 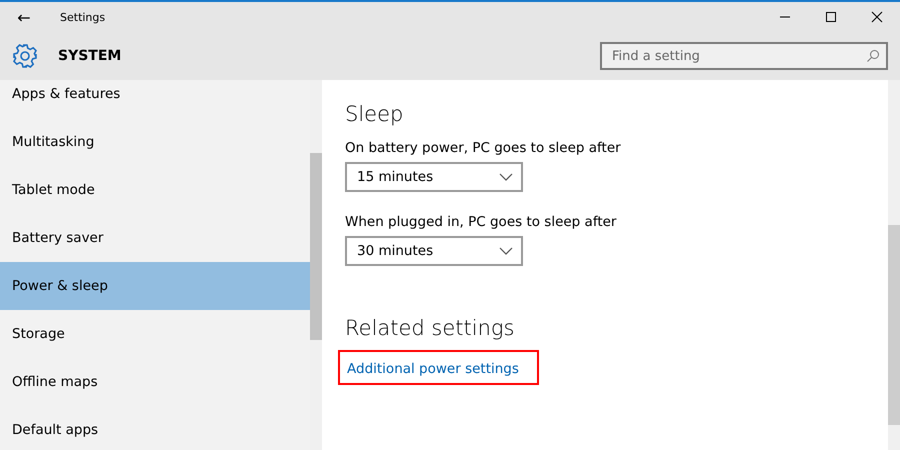 What do you see at coordinates (155, 94) in the screenshot?
I see `sidebar-item: Apps & features` at bounding box center [155, 94].